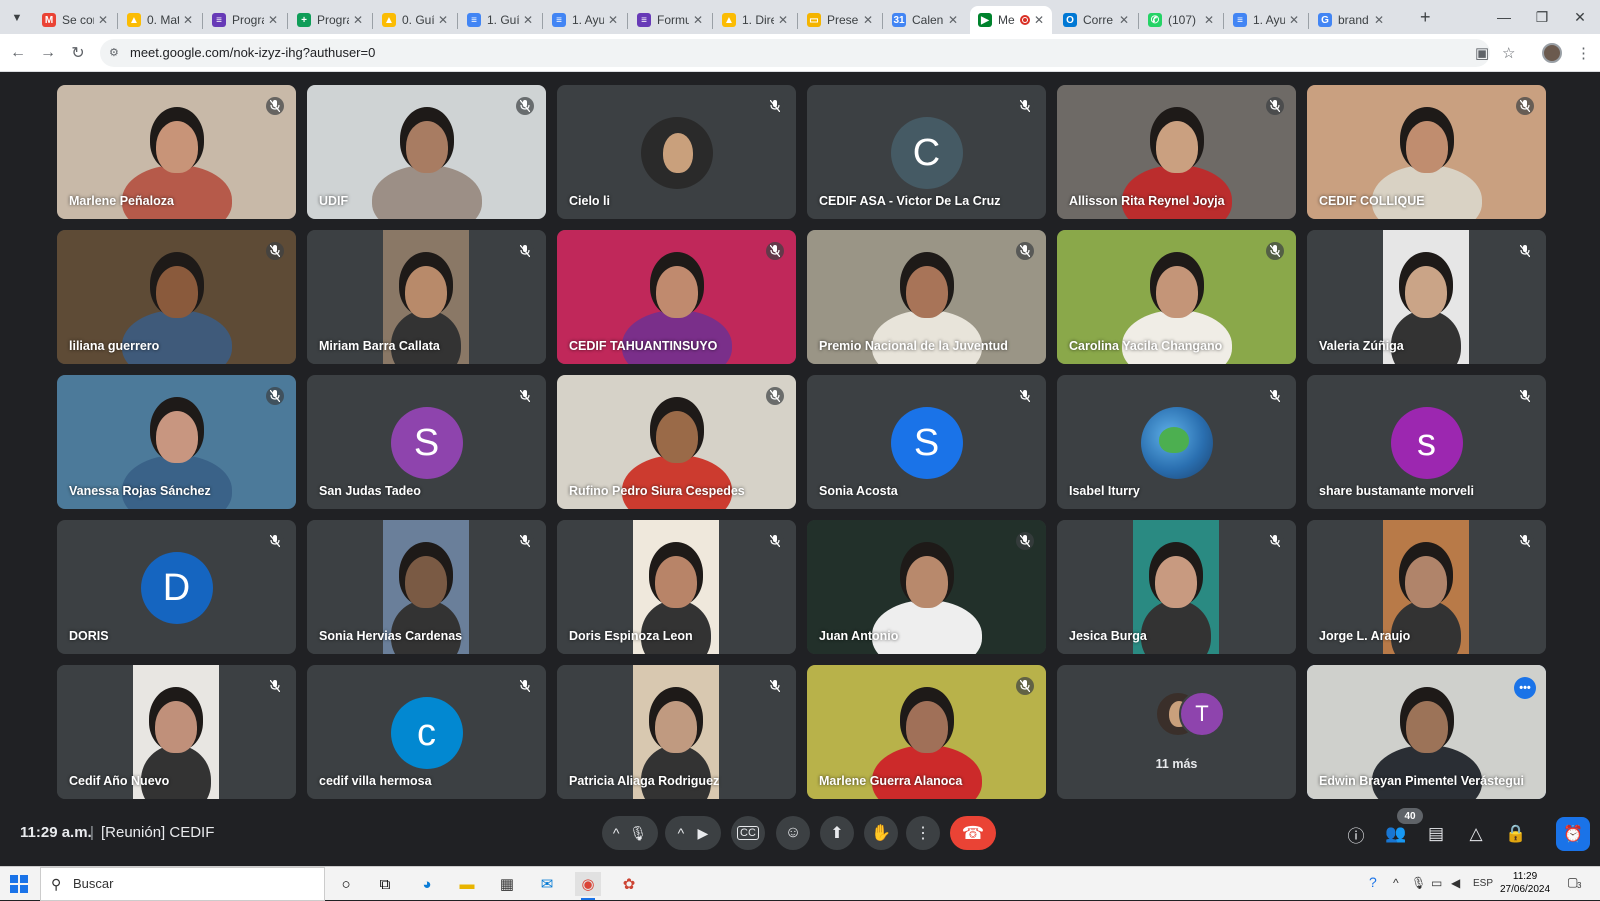 The width and height of the screenshot is (1600, 901). Describe the element at coordinates (1011, 20) in the screenshot. I see `browser-tab: ▶ Me ✕` at that location.